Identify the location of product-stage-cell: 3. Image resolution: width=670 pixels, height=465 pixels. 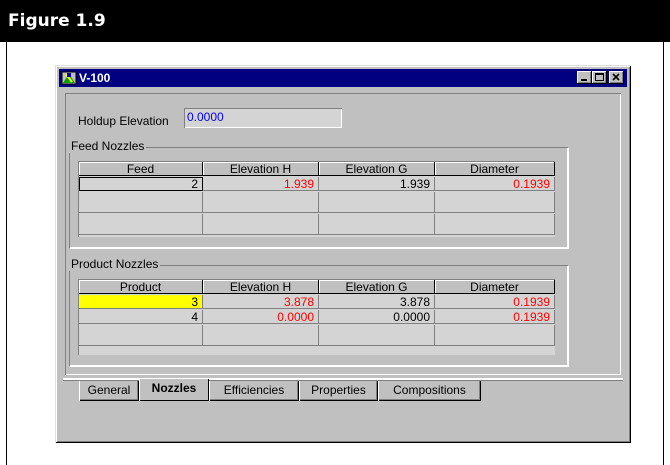
(141, 302).